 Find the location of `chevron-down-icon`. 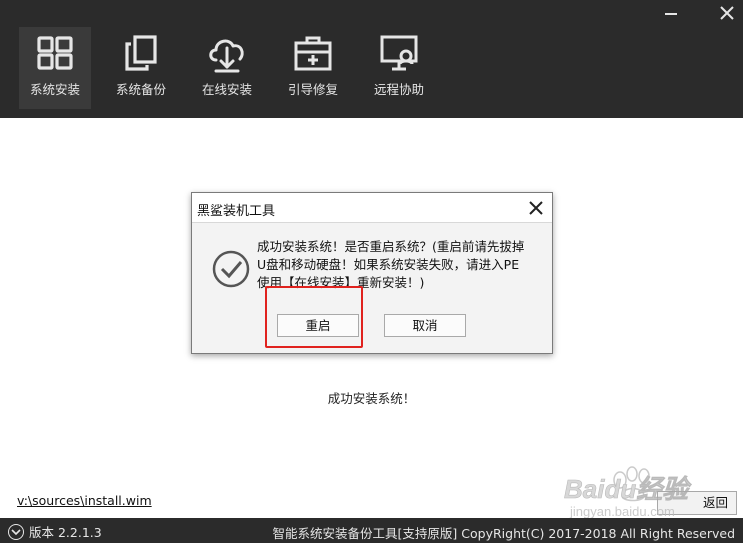

chevron-down-icon is located at coordinates (16, 531).